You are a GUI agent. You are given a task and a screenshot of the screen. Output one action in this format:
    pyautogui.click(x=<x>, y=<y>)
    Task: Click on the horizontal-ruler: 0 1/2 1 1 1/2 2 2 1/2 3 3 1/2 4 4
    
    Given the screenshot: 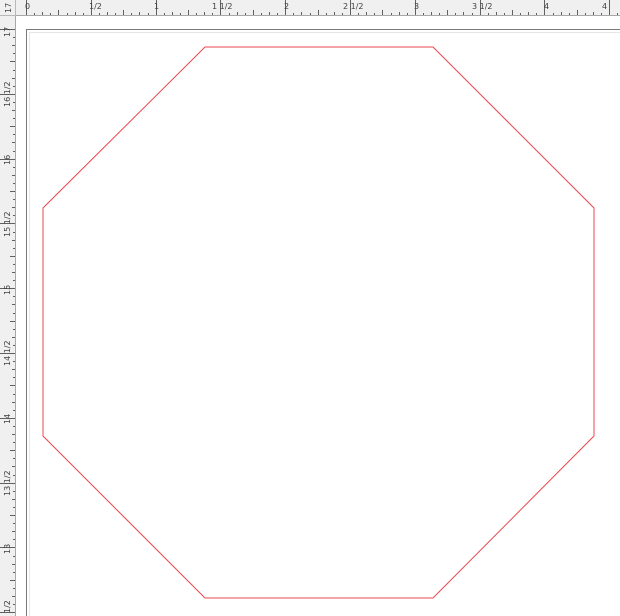 What is the action you would take?
    pyautogui.click(x=318, y=8)
    